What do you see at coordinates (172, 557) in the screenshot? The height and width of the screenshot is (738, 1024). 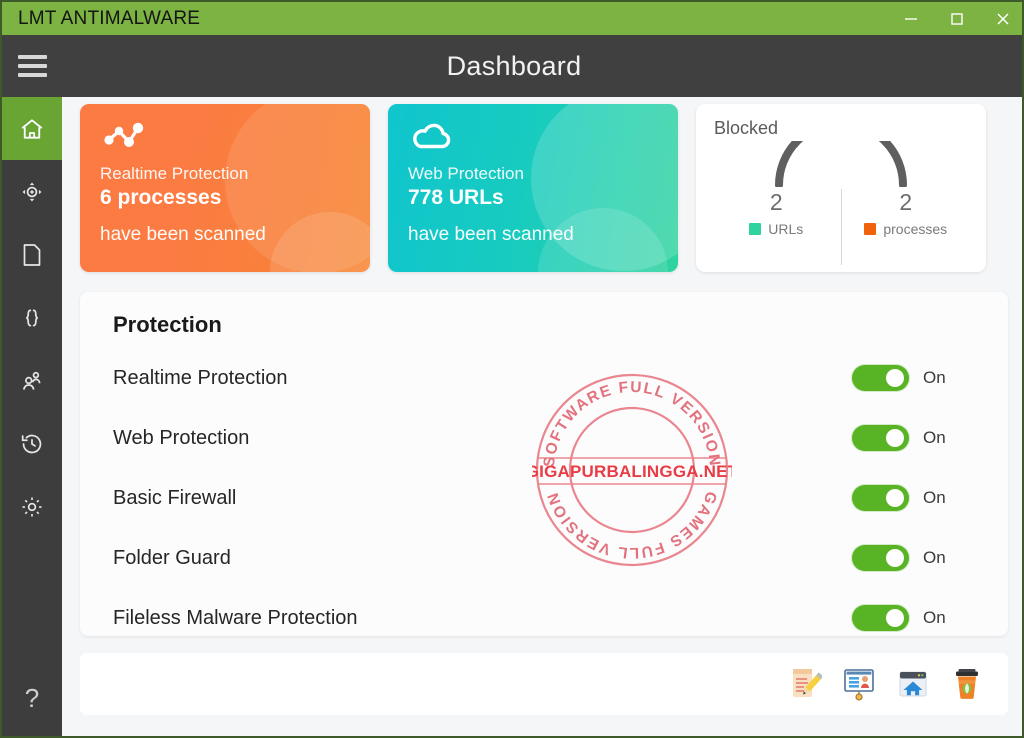 I see `protection-label: Folder Guard` at bounding box center [172, 557].